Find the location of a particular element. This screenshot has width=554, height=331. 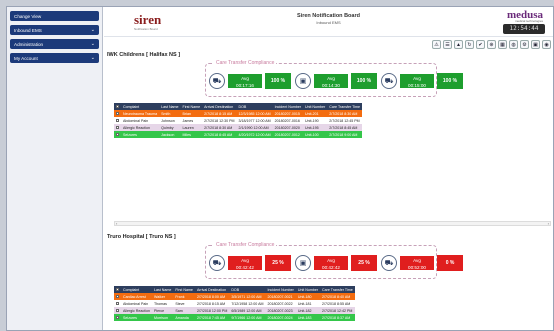

column-header: Incident Number is located at coordinates (288, 106).